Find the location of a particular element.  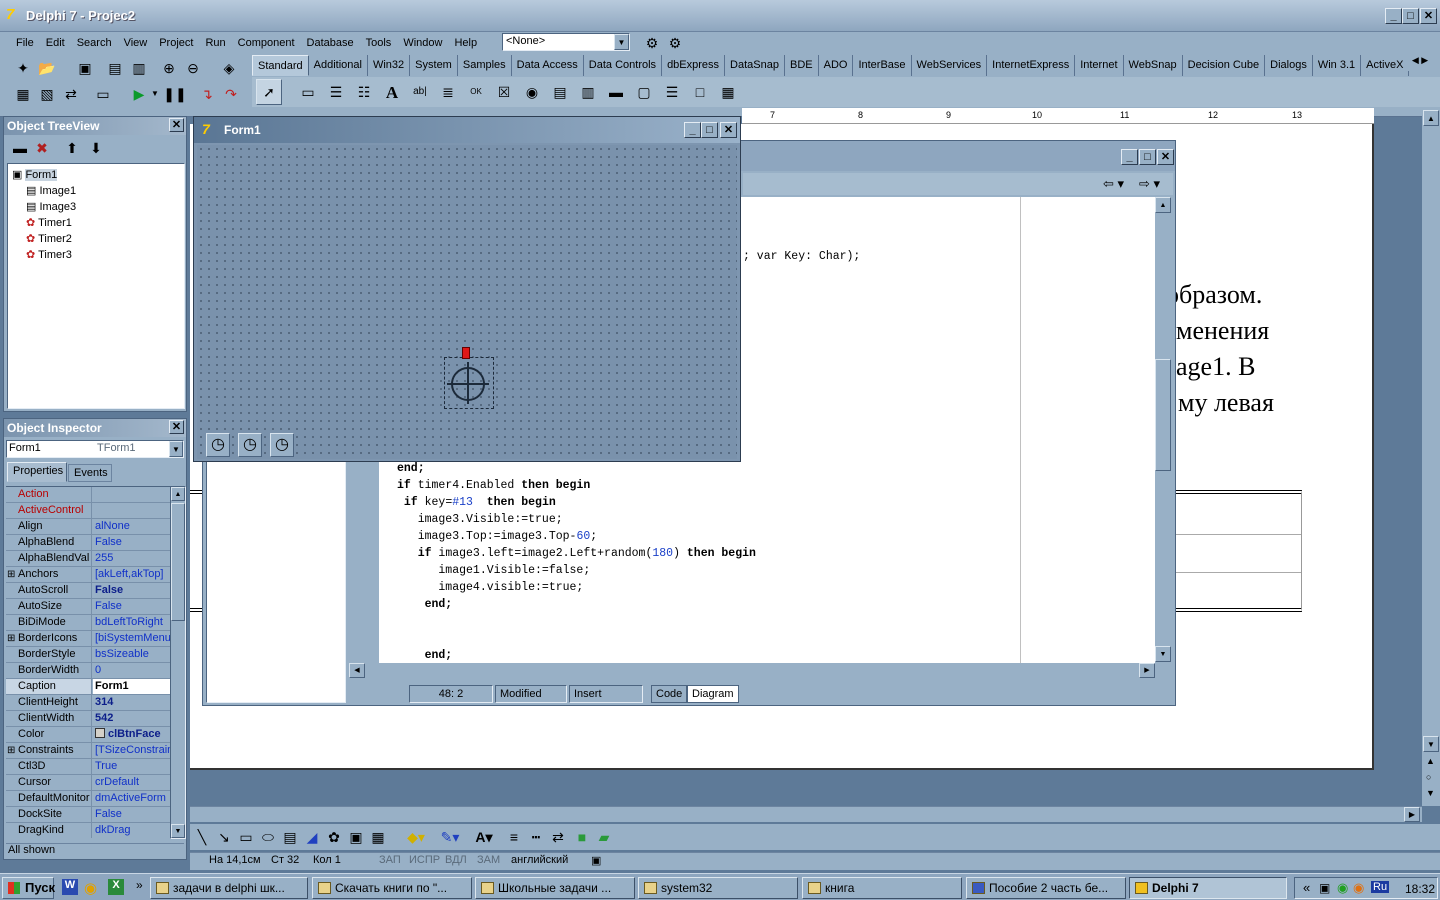

rectangle-tool-icon: ▭ is located at coordinates (246, 837).